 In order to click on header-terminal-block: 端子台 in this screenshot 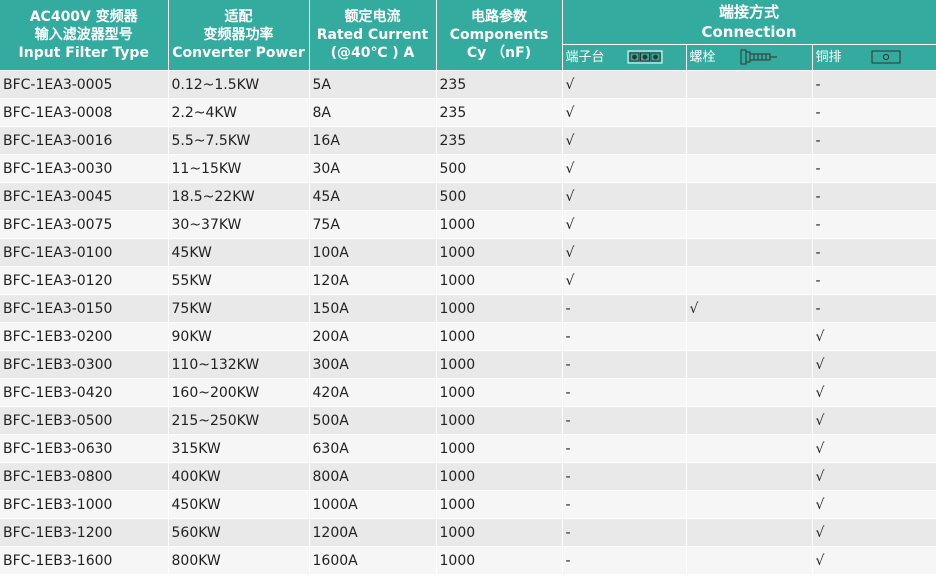, I will do `click(624, 57)`.